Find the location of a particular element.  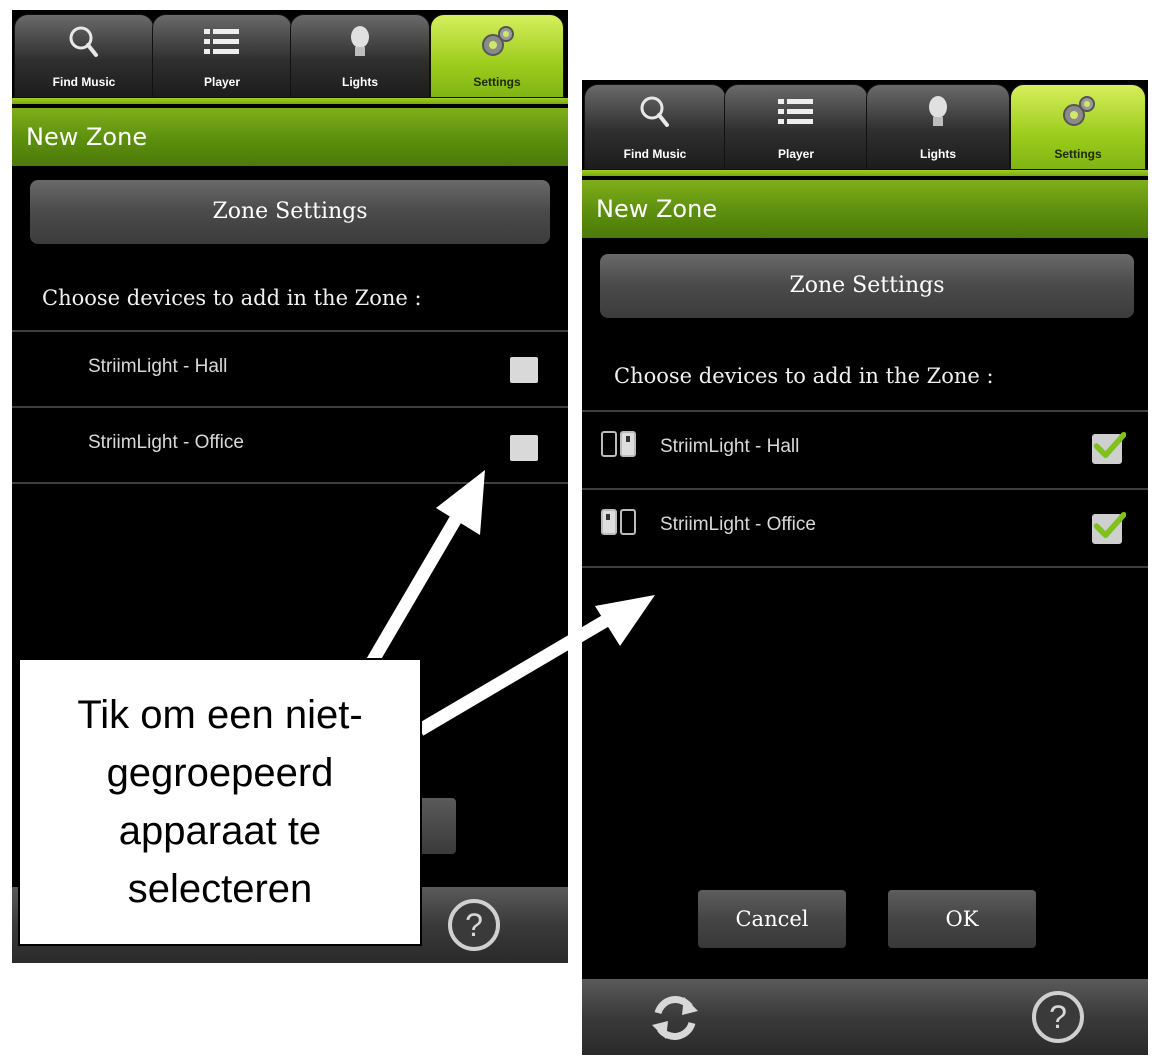

arrow-to-checkbox is located at coordinates (425, 568).